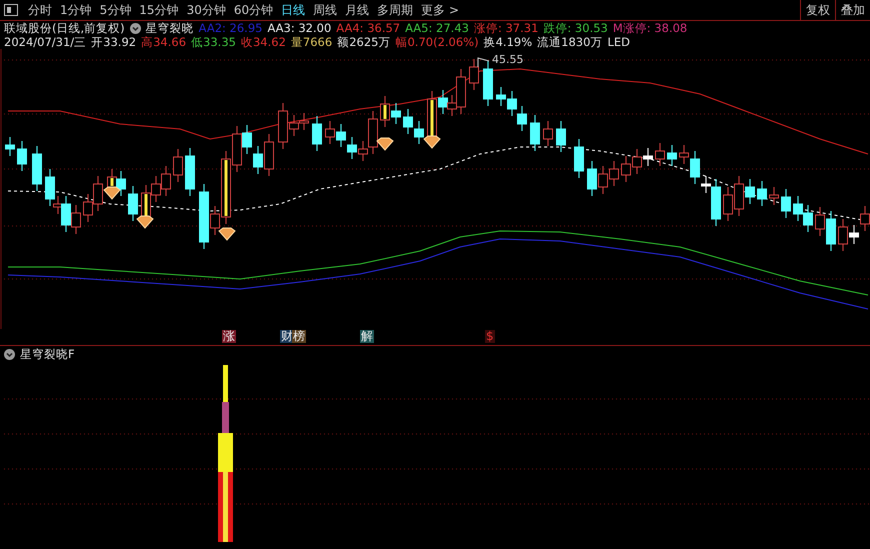  What do you see at coordinates (817, 10) in the screenshot?
I see `toolbar-button: 复权` at bounding box center [817, 10].